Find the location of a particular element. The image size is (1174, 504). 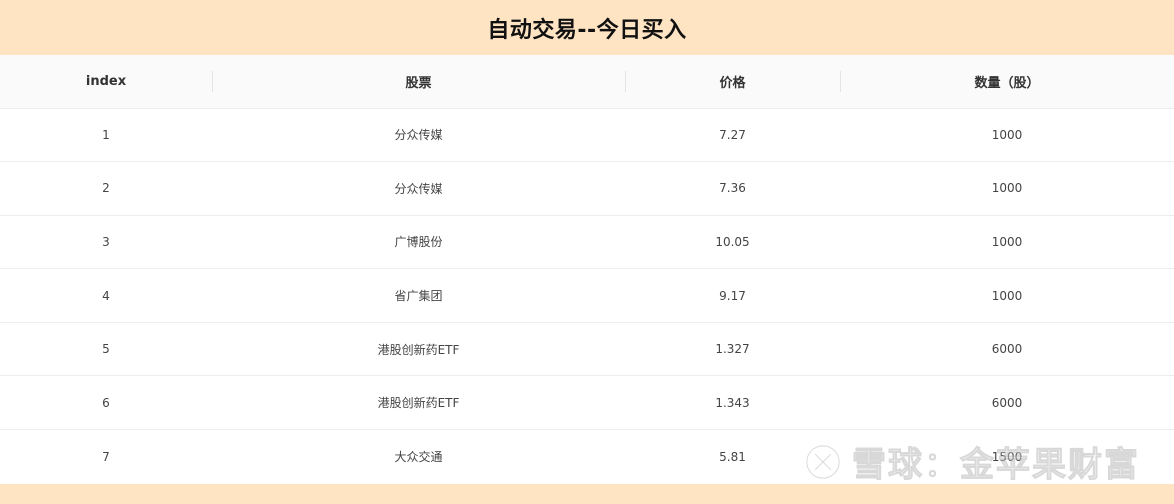

title-bar: 自动交易--今日买入 is located at coordinates (587, 27).